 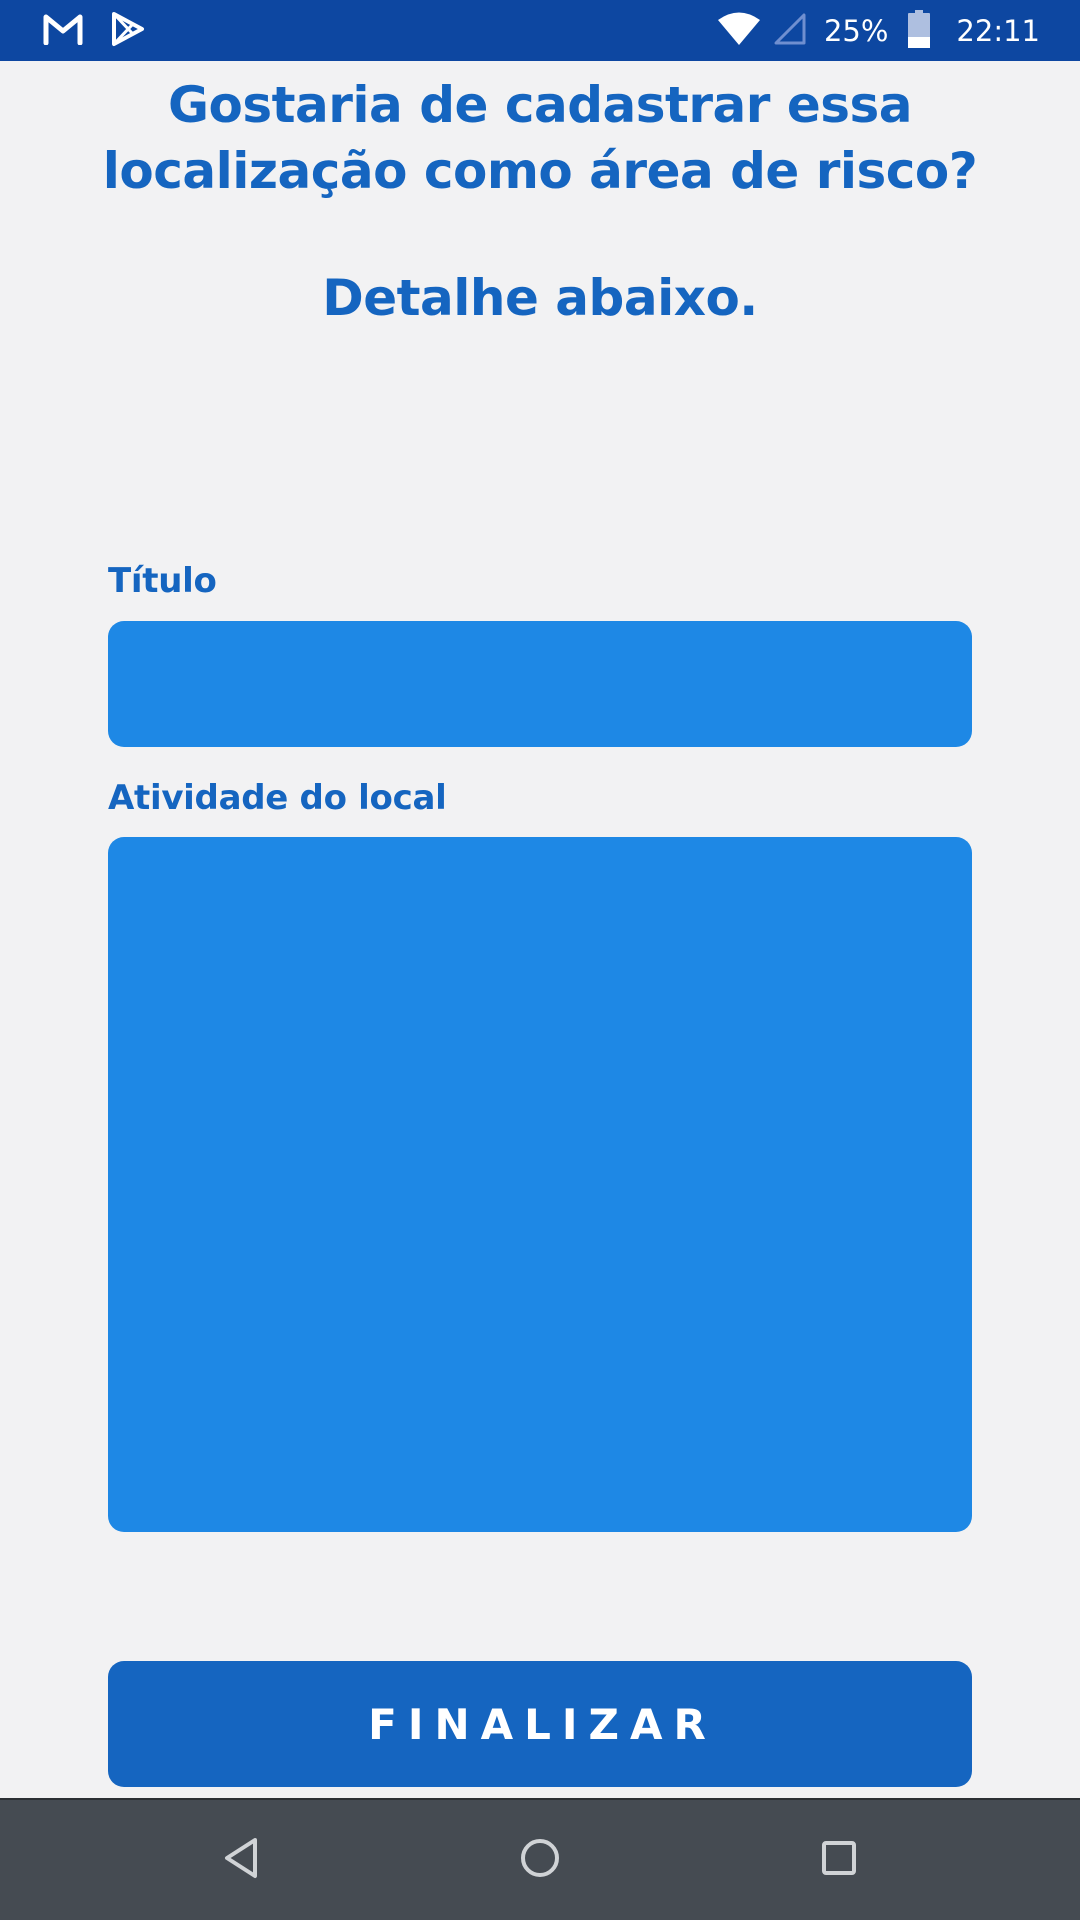 I want to click on system-icons: 25% 22:11, so click(x=878, y=30).